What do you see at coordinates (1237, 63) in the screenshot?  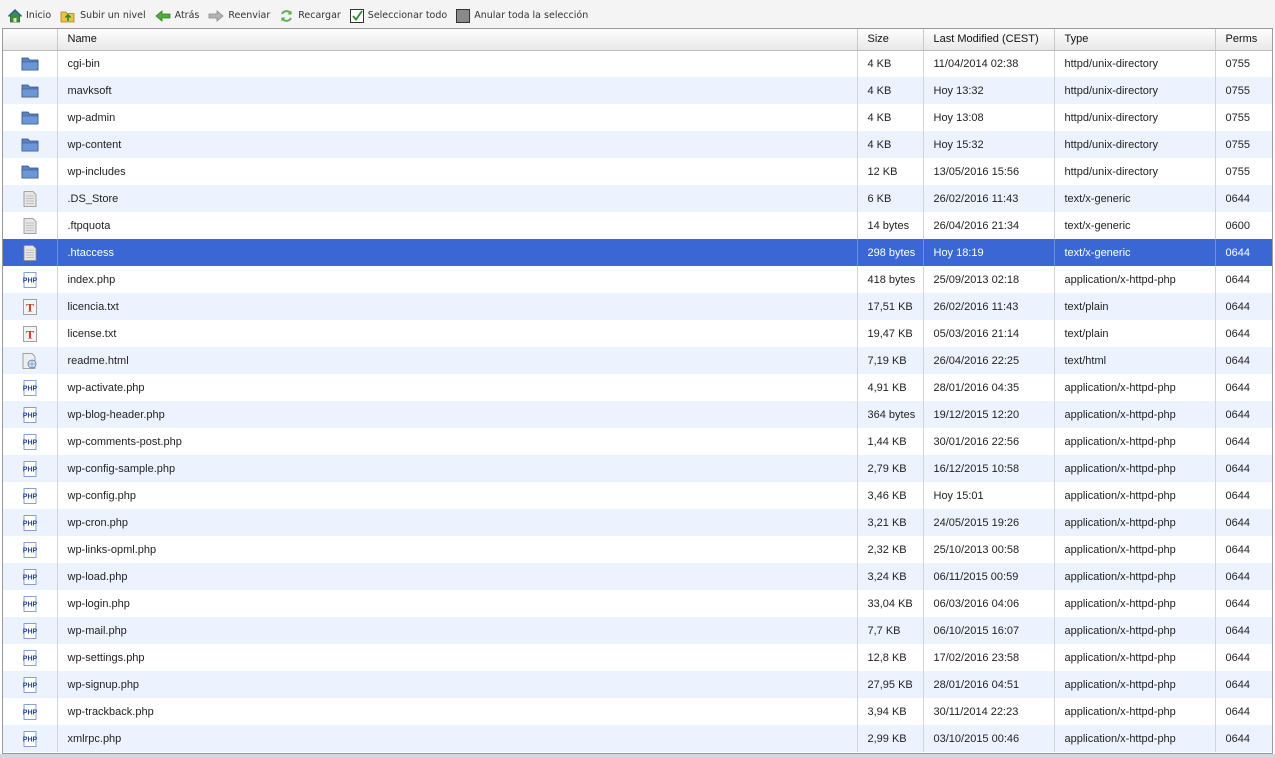 I see `file-perms-cell: 0755` at bounding box center [1237, 63].